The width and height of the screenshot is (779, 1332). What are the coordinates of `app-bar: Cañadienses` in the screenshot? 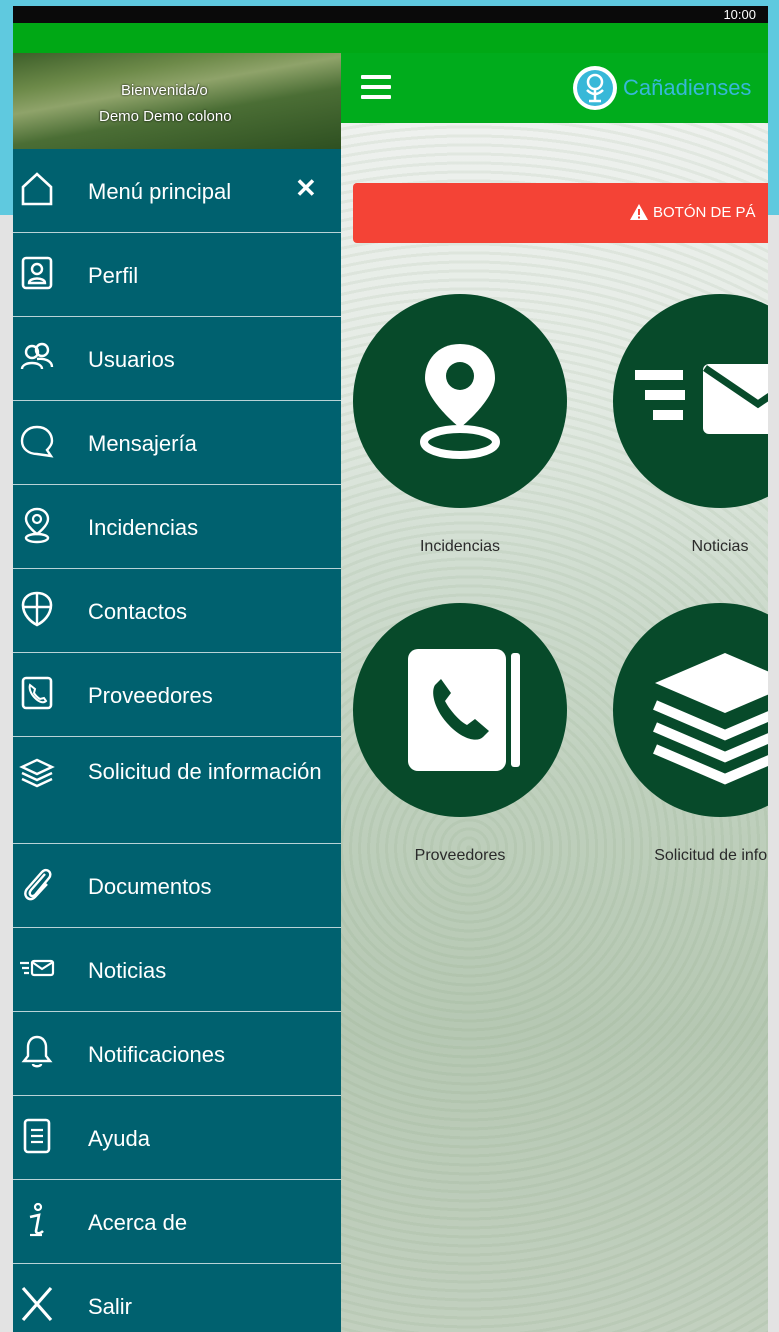 It's located at (554, 88).